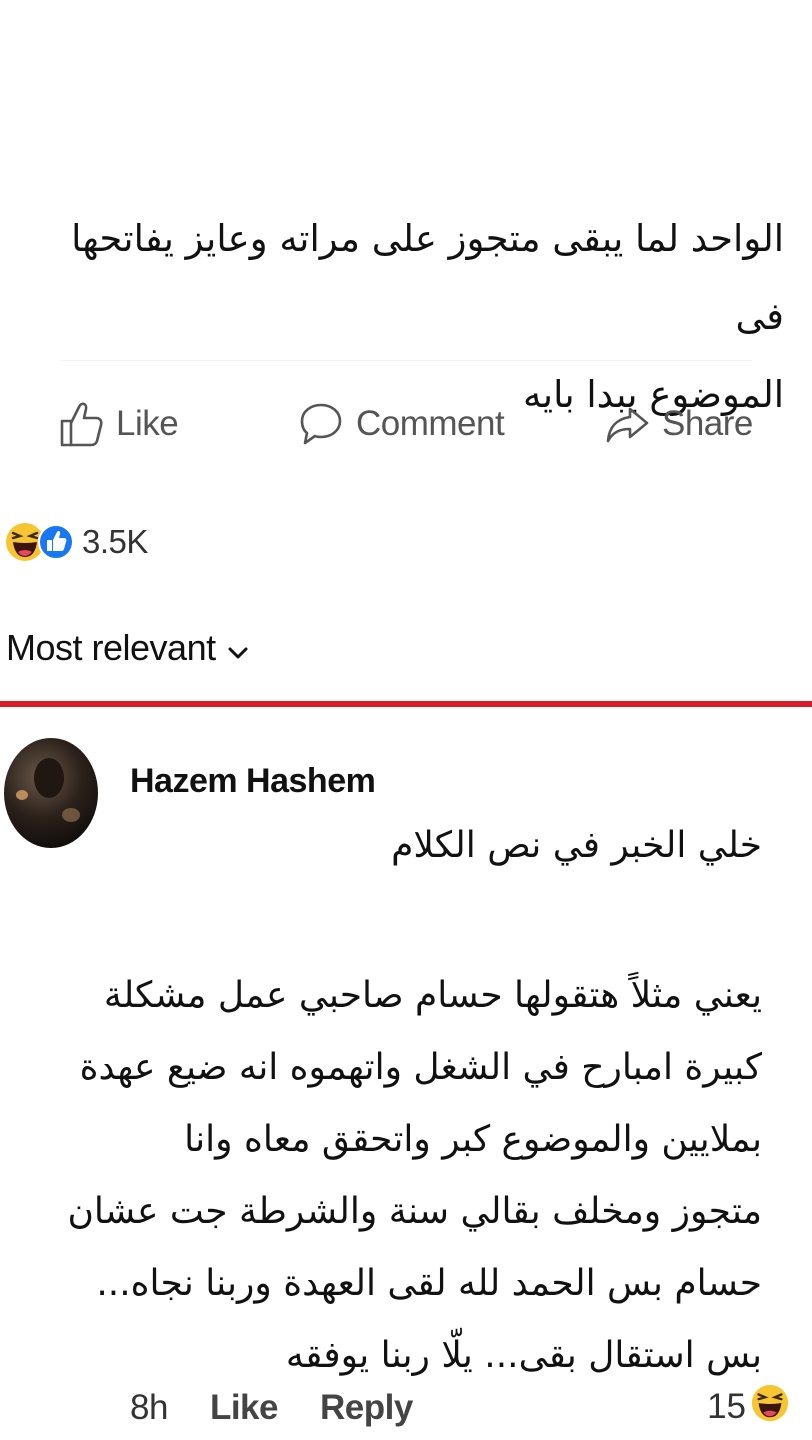  I want to click on share-icon, so click(627, 424).